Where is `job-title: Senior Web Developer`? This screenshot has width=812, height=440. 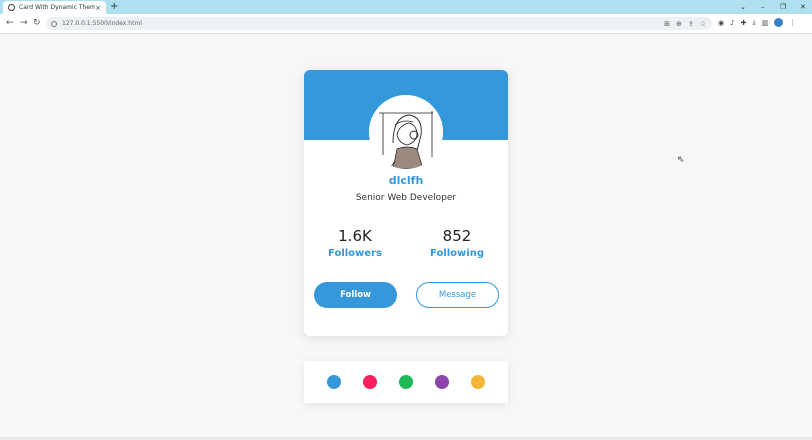 job-title: Senior Web Developer is located at coordinates (406, 198).